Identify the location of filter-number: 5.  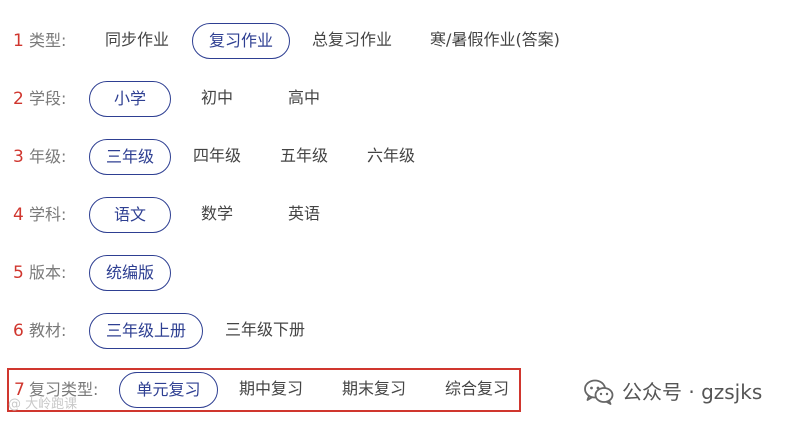
(18, 273).